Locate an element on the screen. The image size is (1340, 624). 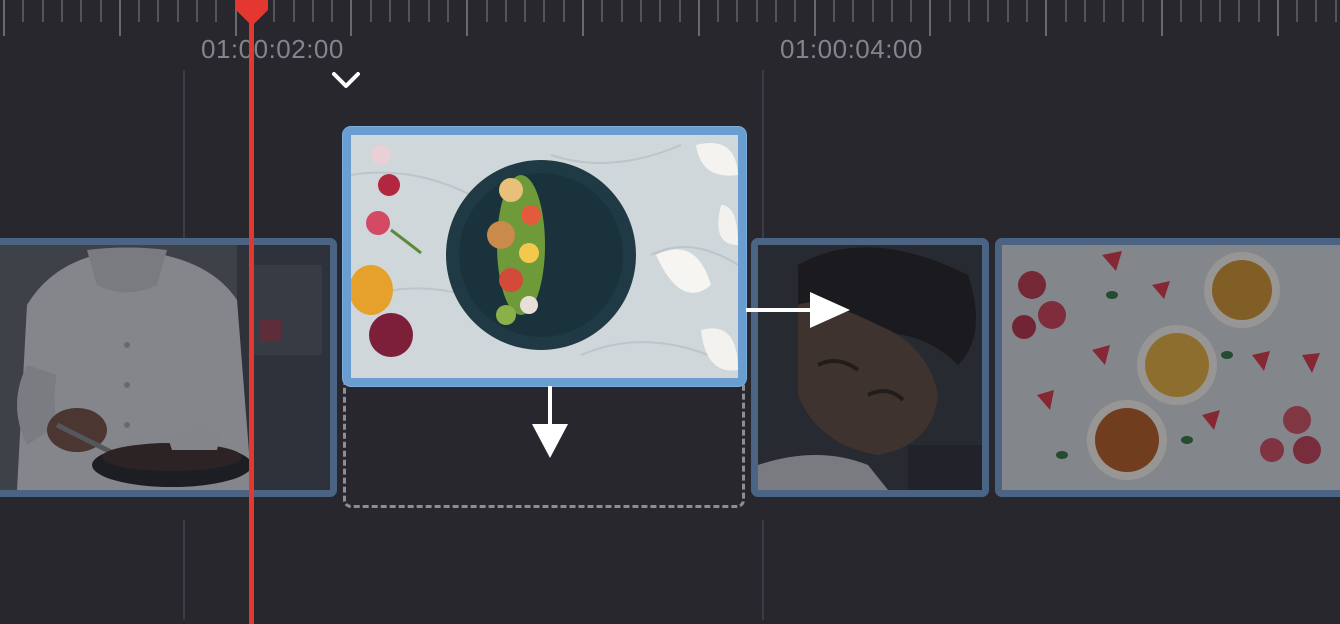
timecode-label-2: 01:00:04:00 is located at coordinates (851, 49).